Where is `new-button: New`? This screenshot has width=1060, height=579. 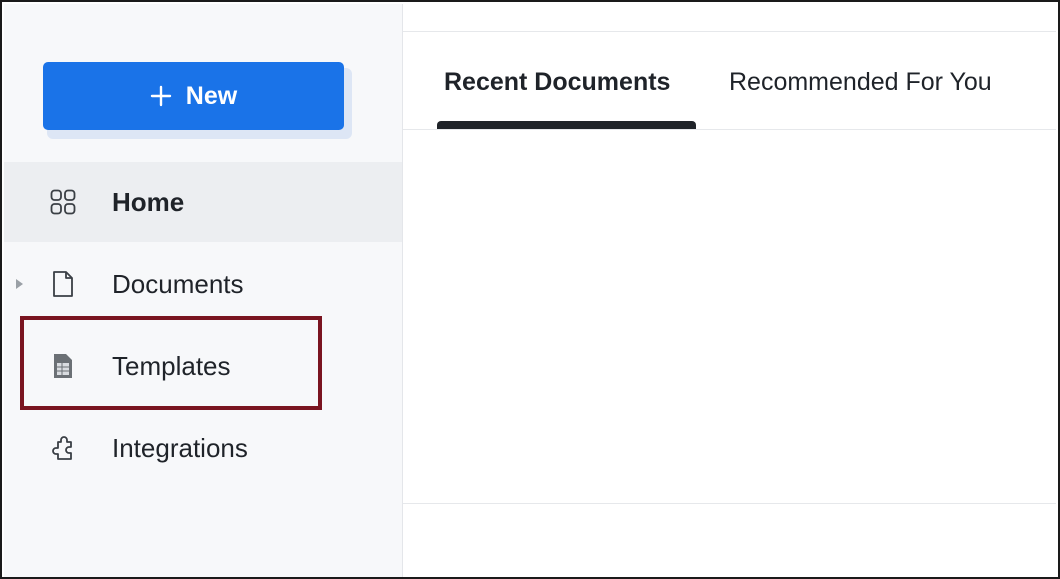
new-button: New is located at coordinates (193, 96).